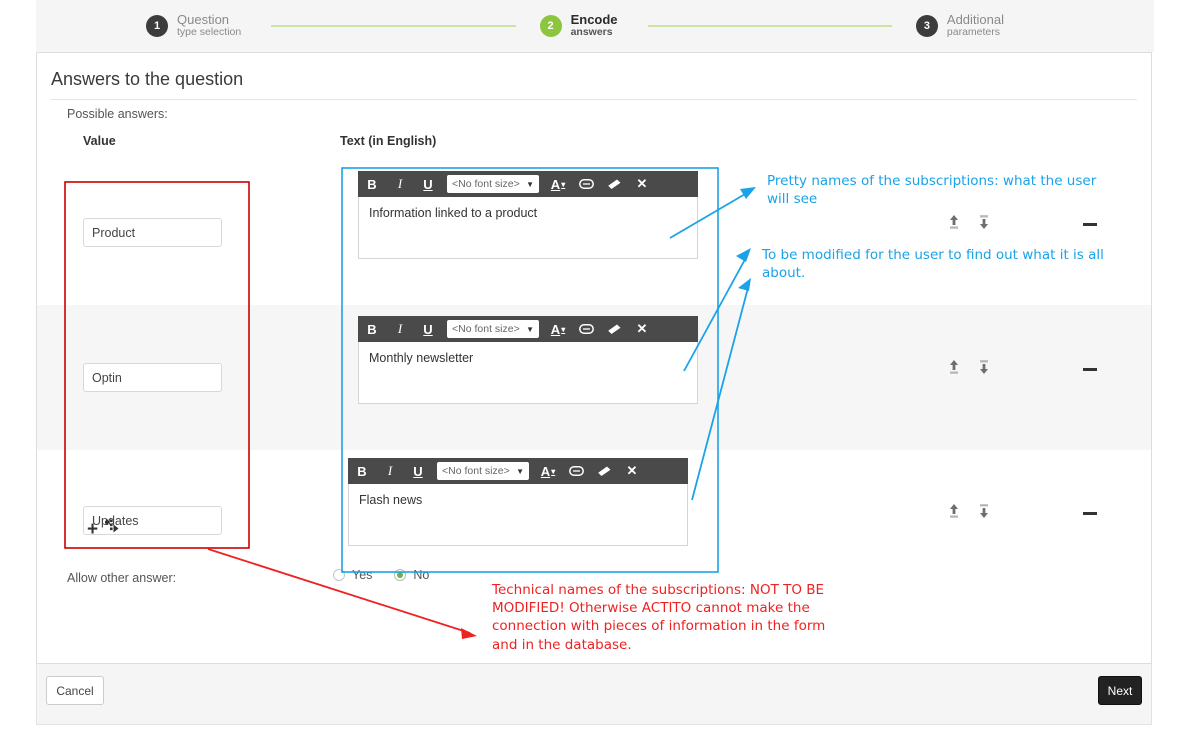 The height and width of the screenshot is (736, 1188). I want to click on bold-button-2: B, so click(372, 329).